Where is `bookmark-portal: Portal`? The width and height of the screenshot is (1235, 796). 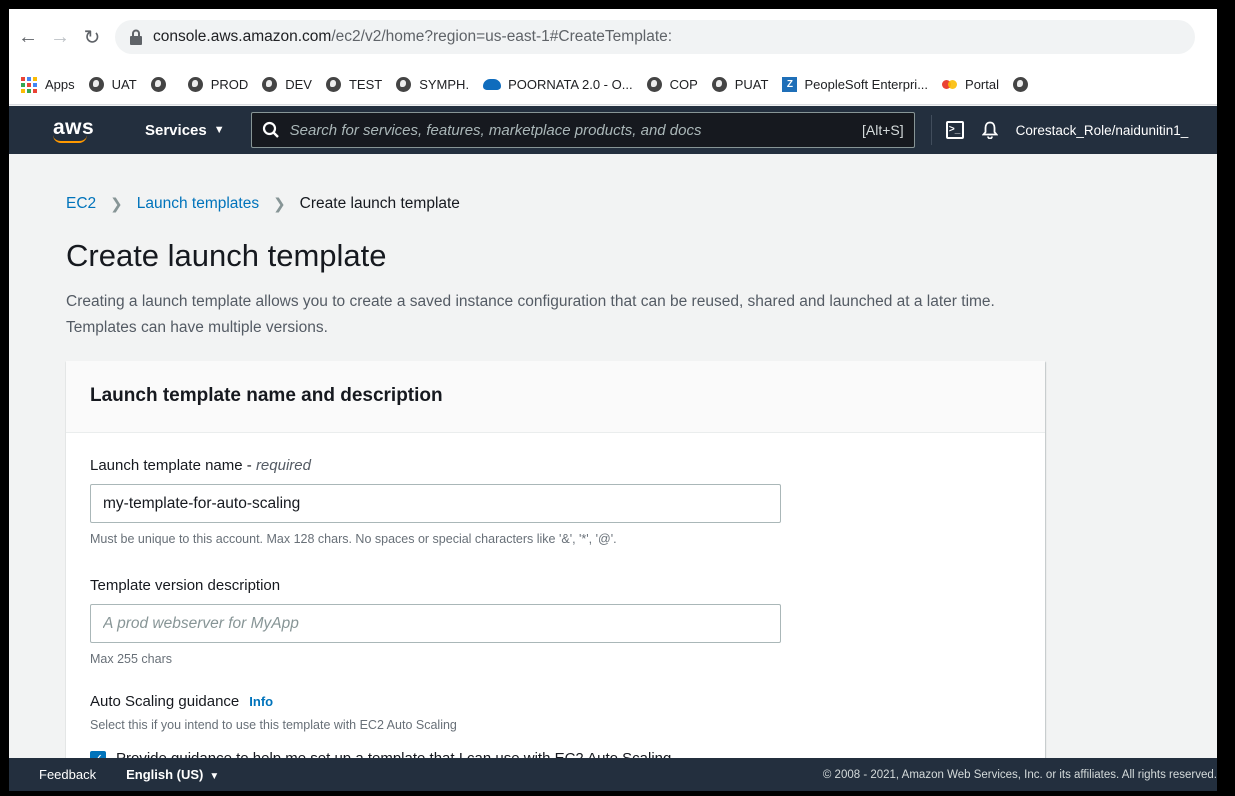
bookmark-portal: Portal is located at coordinates (970, 84).